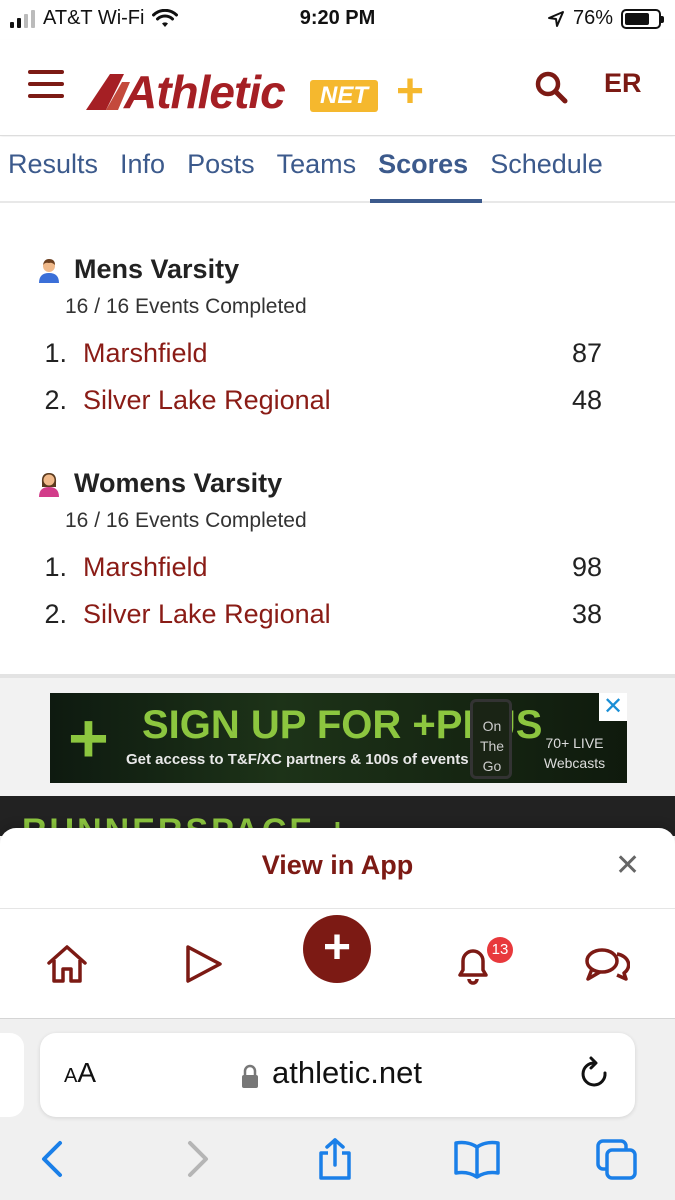 This screenshot has width=675, height=1200. What do you see at coordinates (555, 18) in the screenshot?
I see `location-arrow-icon` at bounding box center [555, 18].